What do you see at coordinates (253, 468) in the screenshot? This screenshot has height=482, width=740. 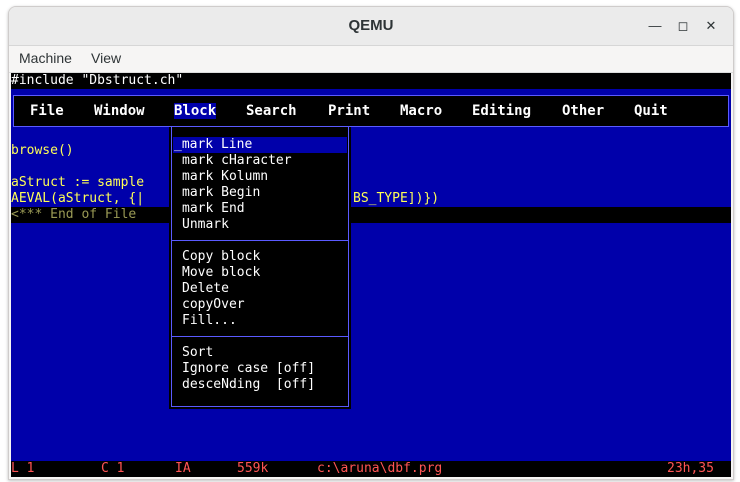 I see `status-memory: 559k` at bounding box center [253, 468].